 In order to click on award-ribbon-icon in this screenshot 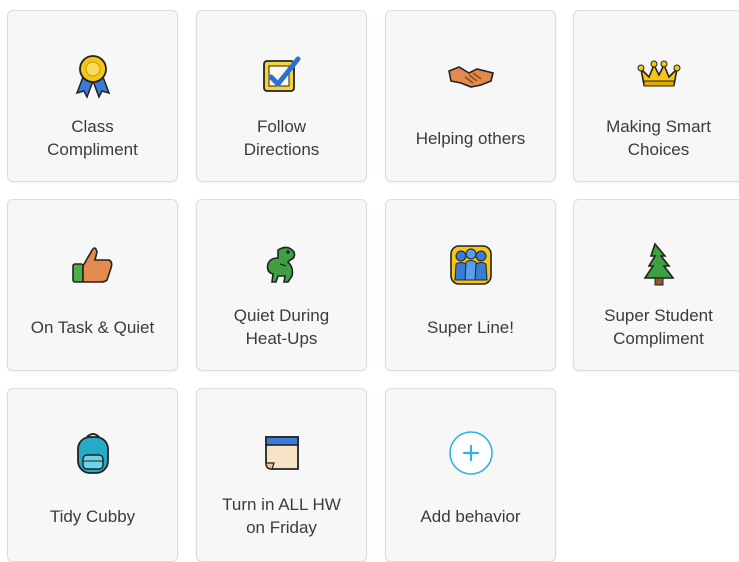, I will do `click(93, 75)`.